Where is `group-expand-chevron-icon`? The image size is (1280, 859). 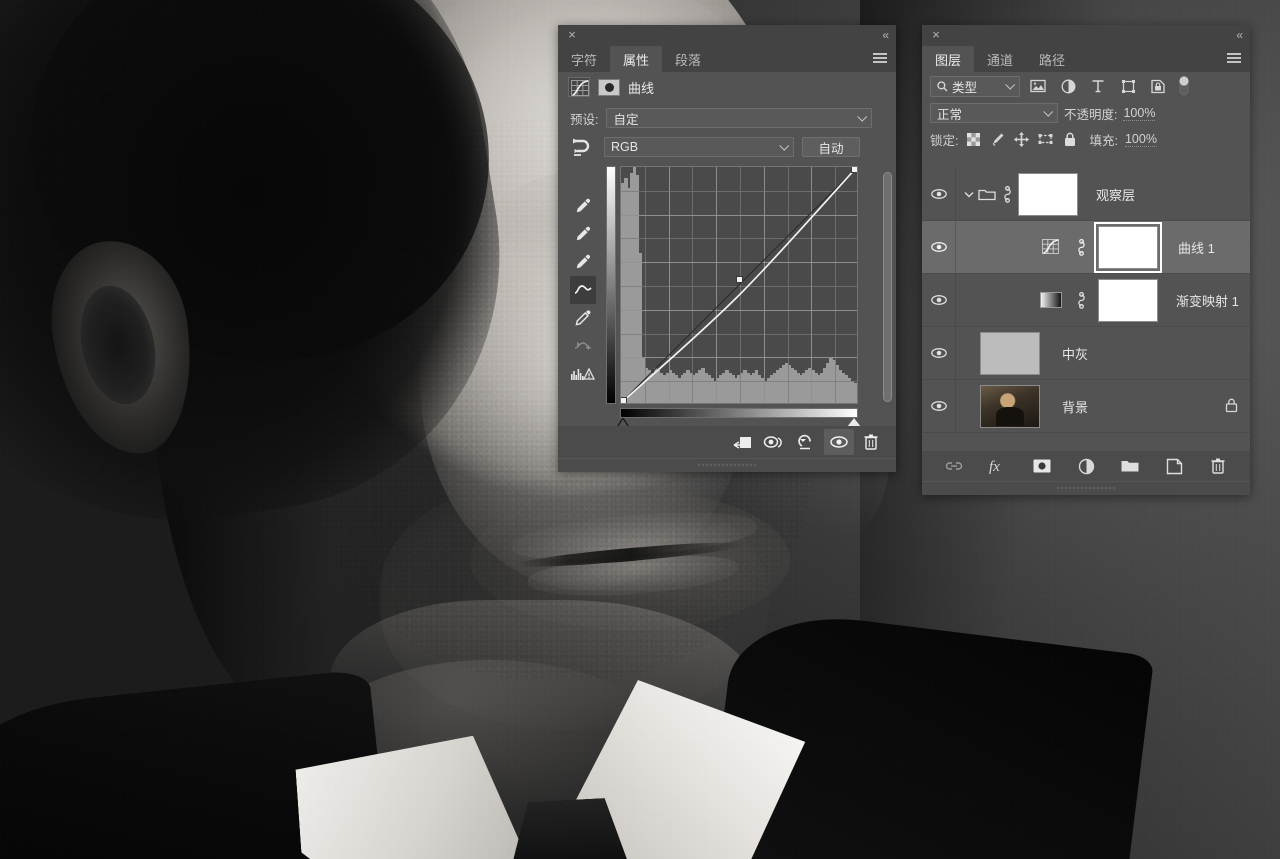
group-expand-chevron-icon is located at coordinates (969, 194).